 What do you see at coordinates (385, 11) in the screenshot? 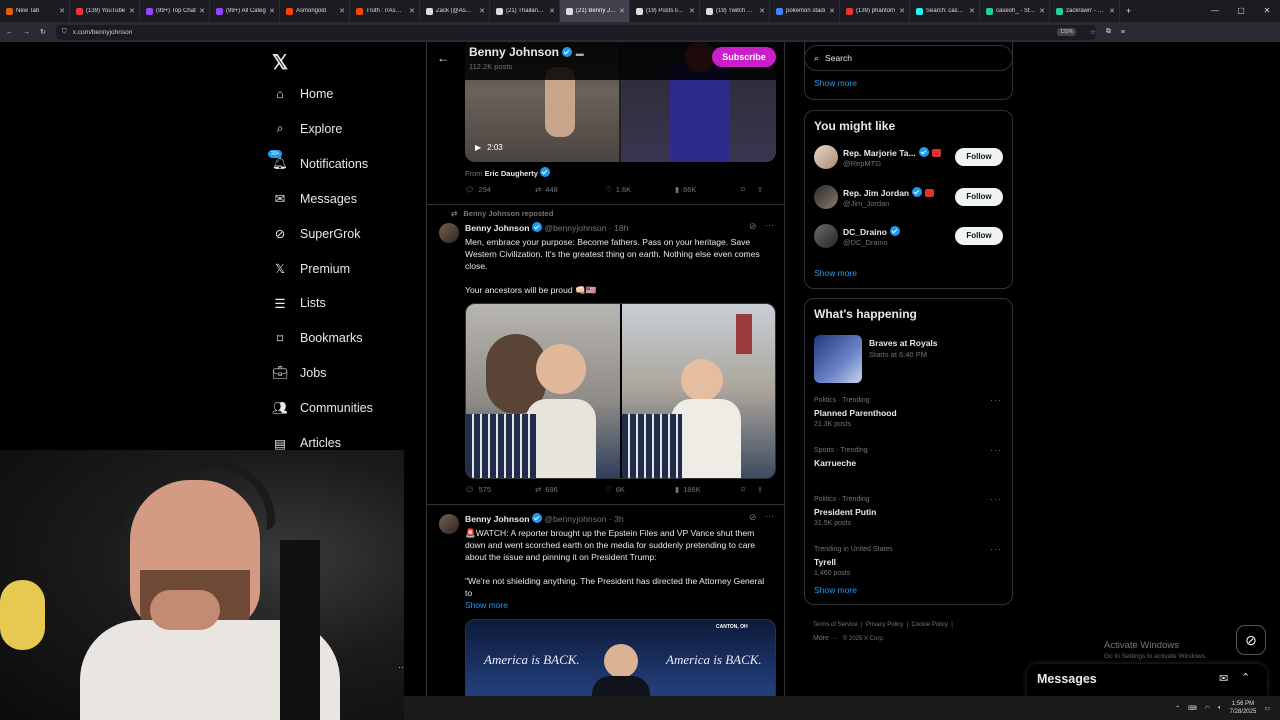
I see `browser-tab: Truth : r/Asmon ✕` at bounding box center [385, 11].